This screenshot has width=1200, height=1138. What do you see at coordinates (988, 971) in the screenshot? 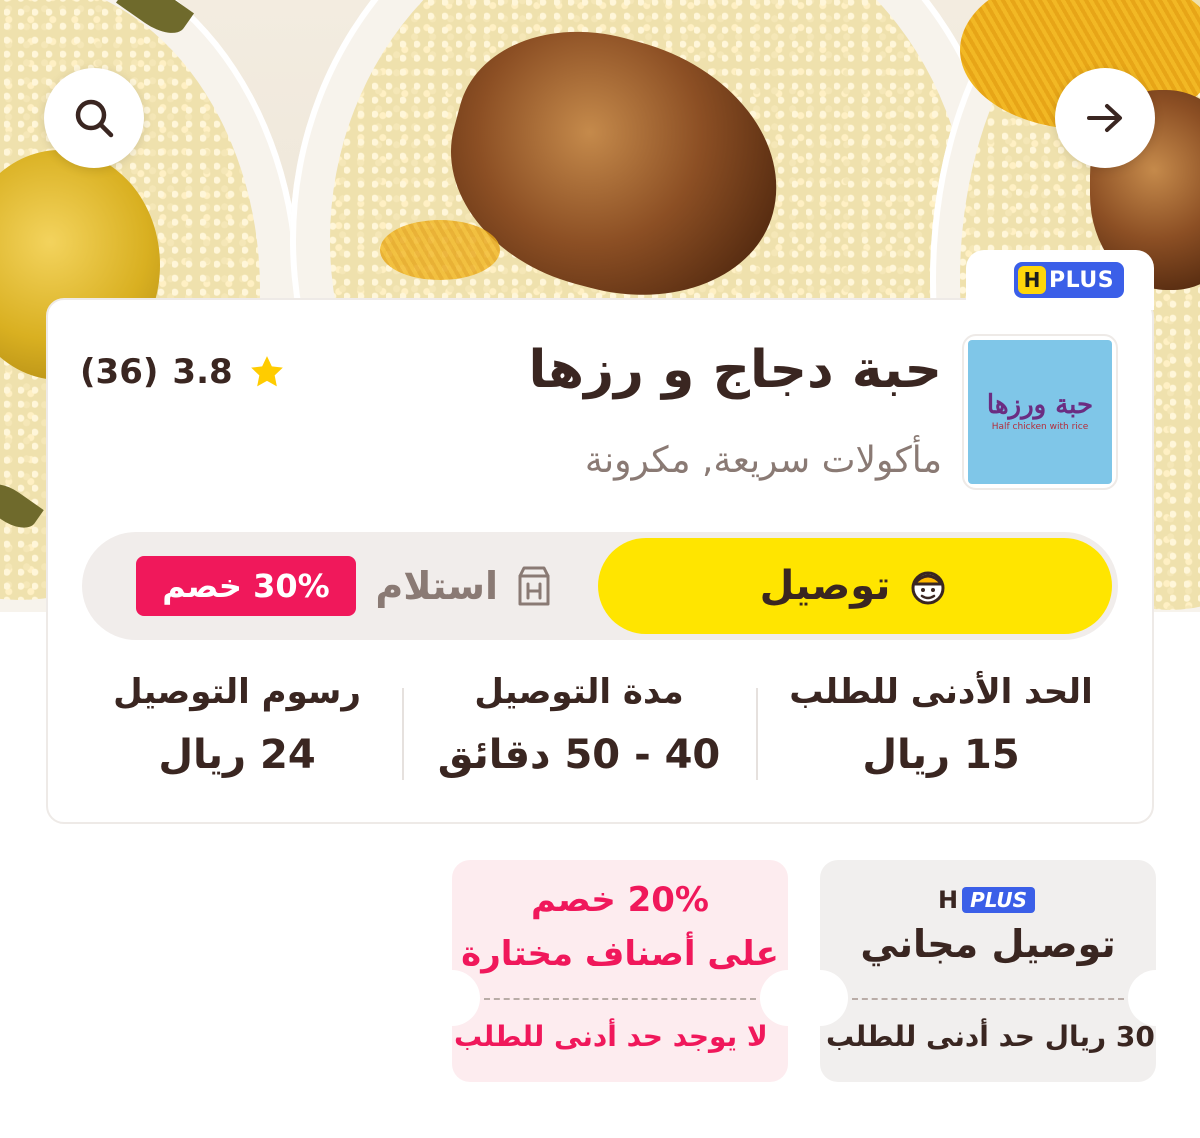
I see `offer-card-free-delivery: H PLUS توصيل مجاني 30 ريال حد أدنى للطلب` at bounding box center [988, 971].